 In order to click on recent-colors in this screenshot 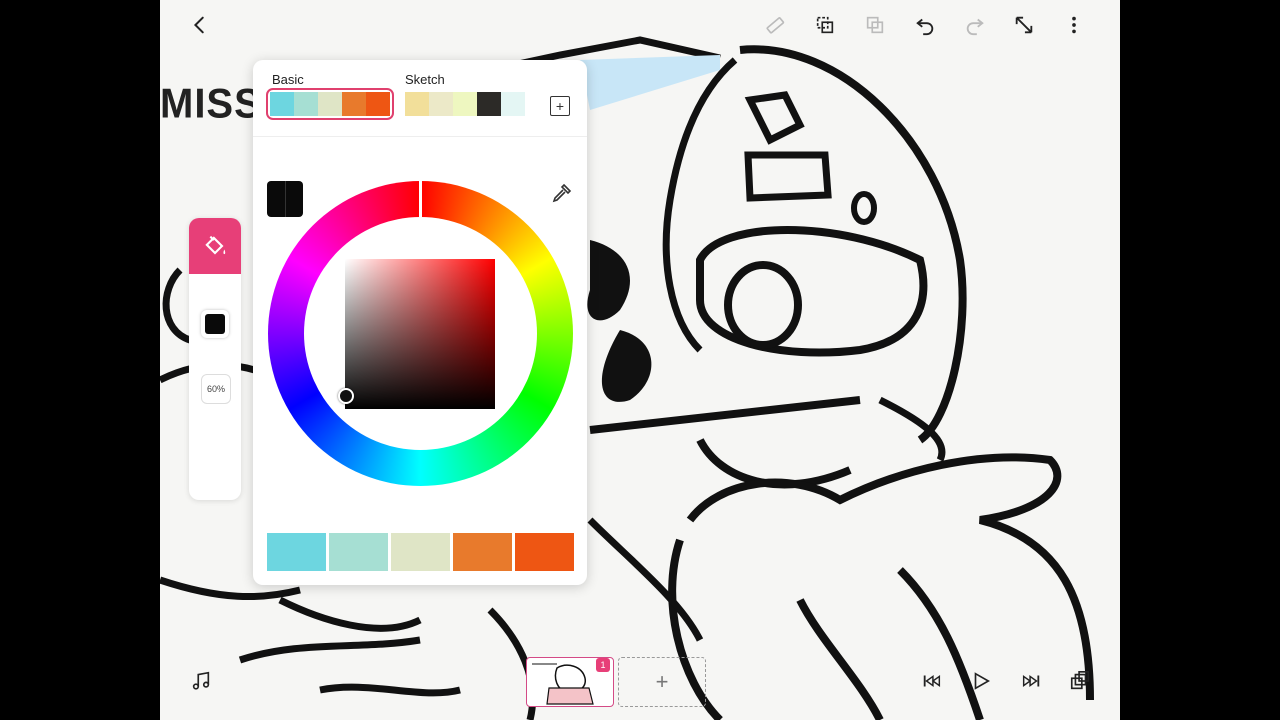, I will do `click(420, 552)`.